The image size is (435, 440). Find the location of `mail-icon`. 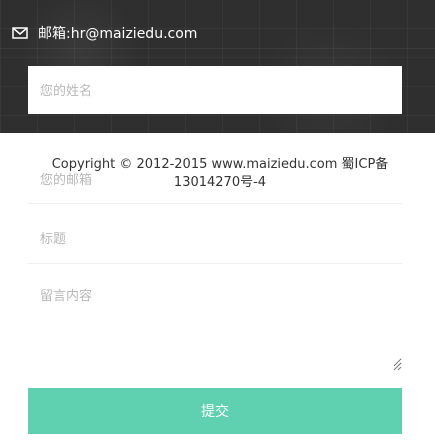

mail-icon is located at coordinates (20, 33).